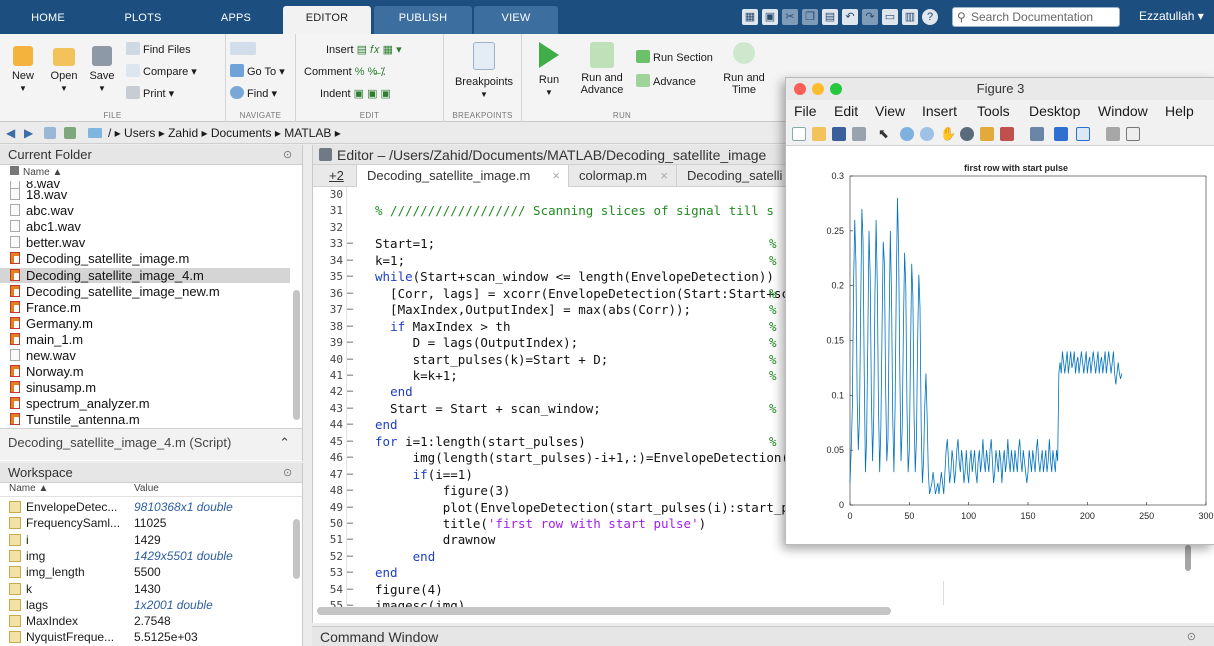  What do you see at coordinates (253, 94) in the screenshot?
I see `find-button: Find ▾` at bounding box center [253, 94].